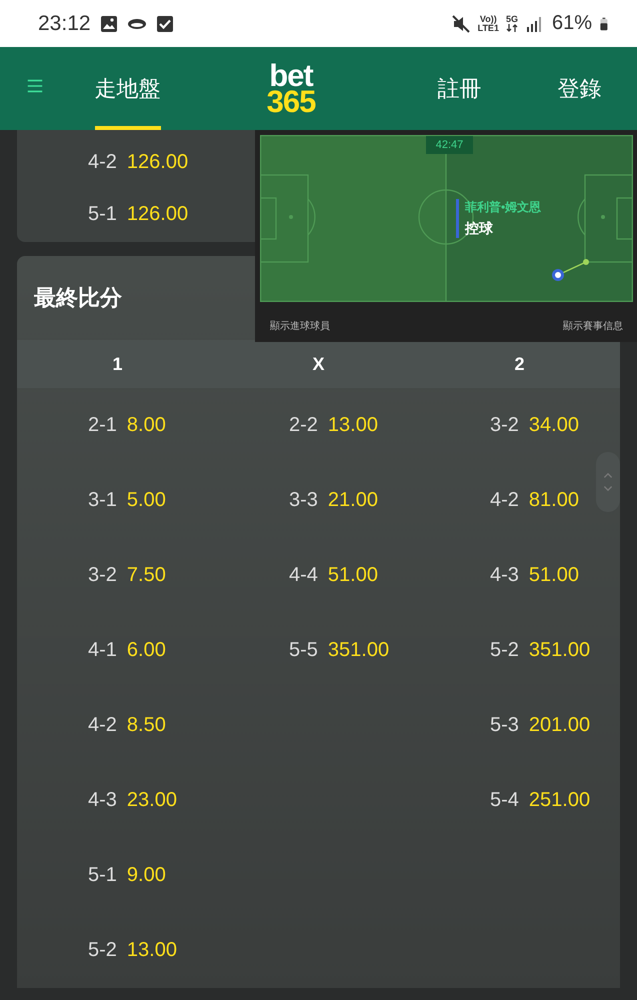 This screenshot has height=1000, width=637. What do you see at coordinates (303, 500) in the screenshot?
I see `score-label: 3-3` at bounding box center [303, 500].